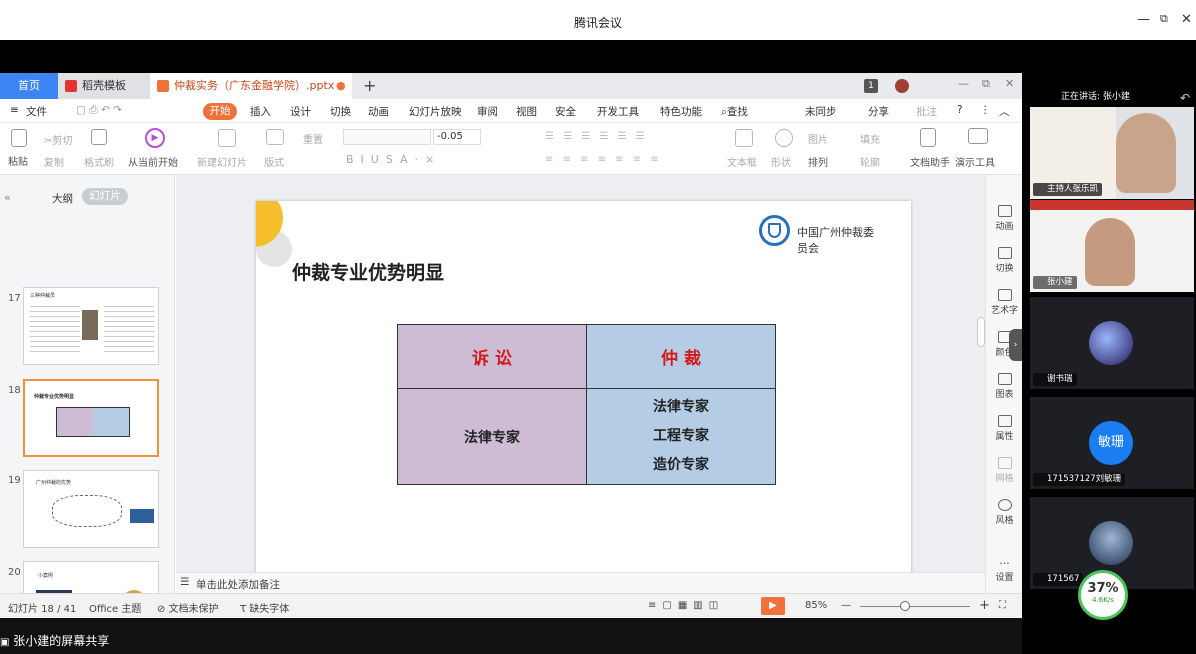  Describe the element at coordinates (1002, 605) in the screenshot. I see `fit-window-icon: ⛶` at that location.